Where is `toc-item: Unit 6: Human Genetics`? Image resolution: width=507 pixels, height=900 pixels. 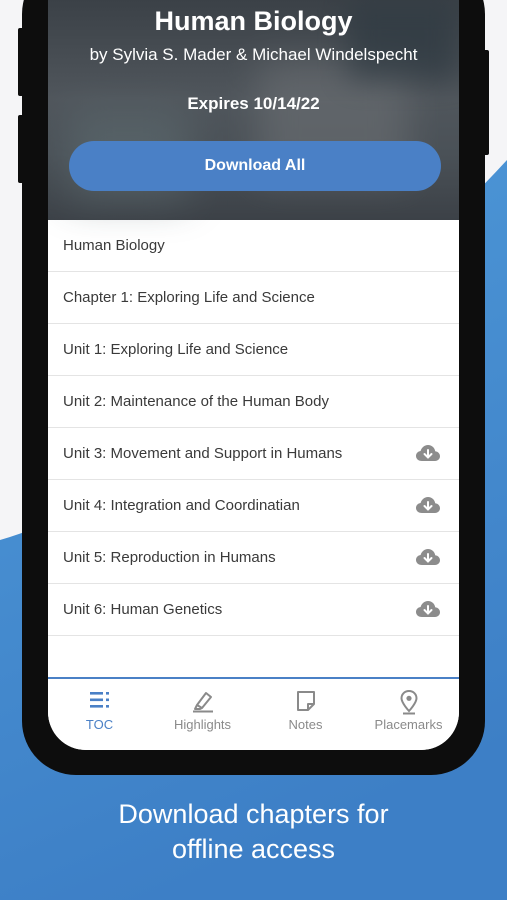
toc-item: Unit 6: Human Genetics is located at coordinates (253, 610).